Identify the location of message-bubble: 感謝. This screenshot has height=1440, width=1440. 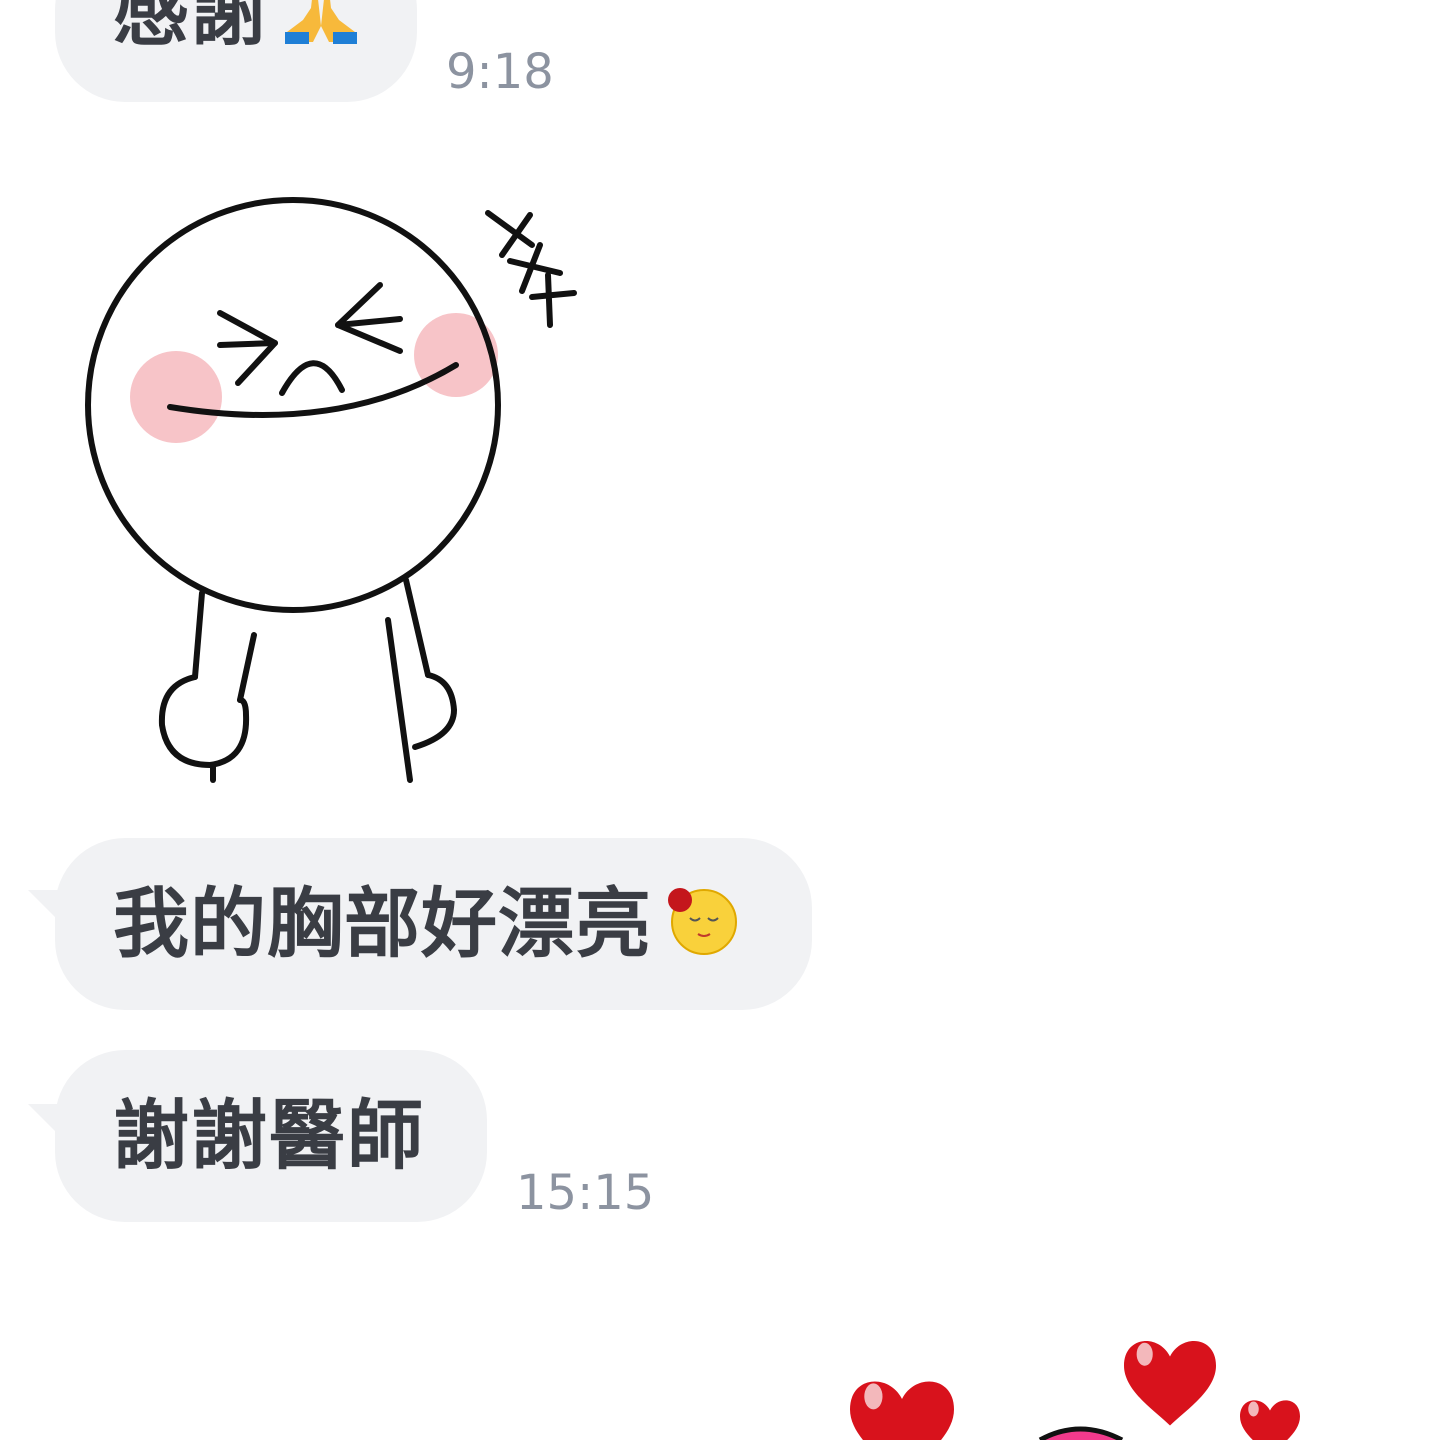
(236, 51).